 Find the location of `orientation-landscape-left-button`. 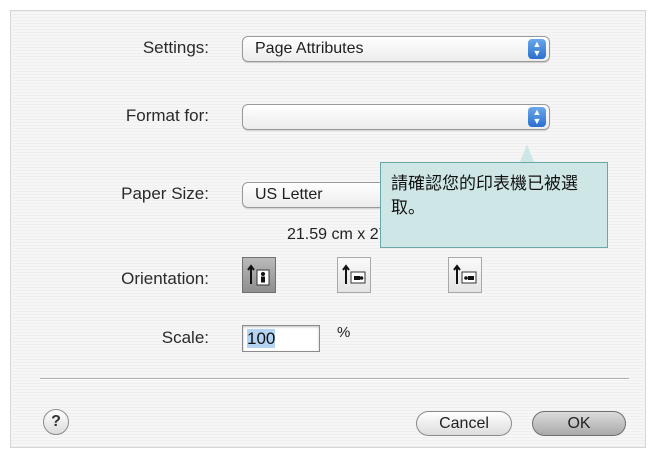

orientation-landscape-left-button is located at coordinates (354, 275).